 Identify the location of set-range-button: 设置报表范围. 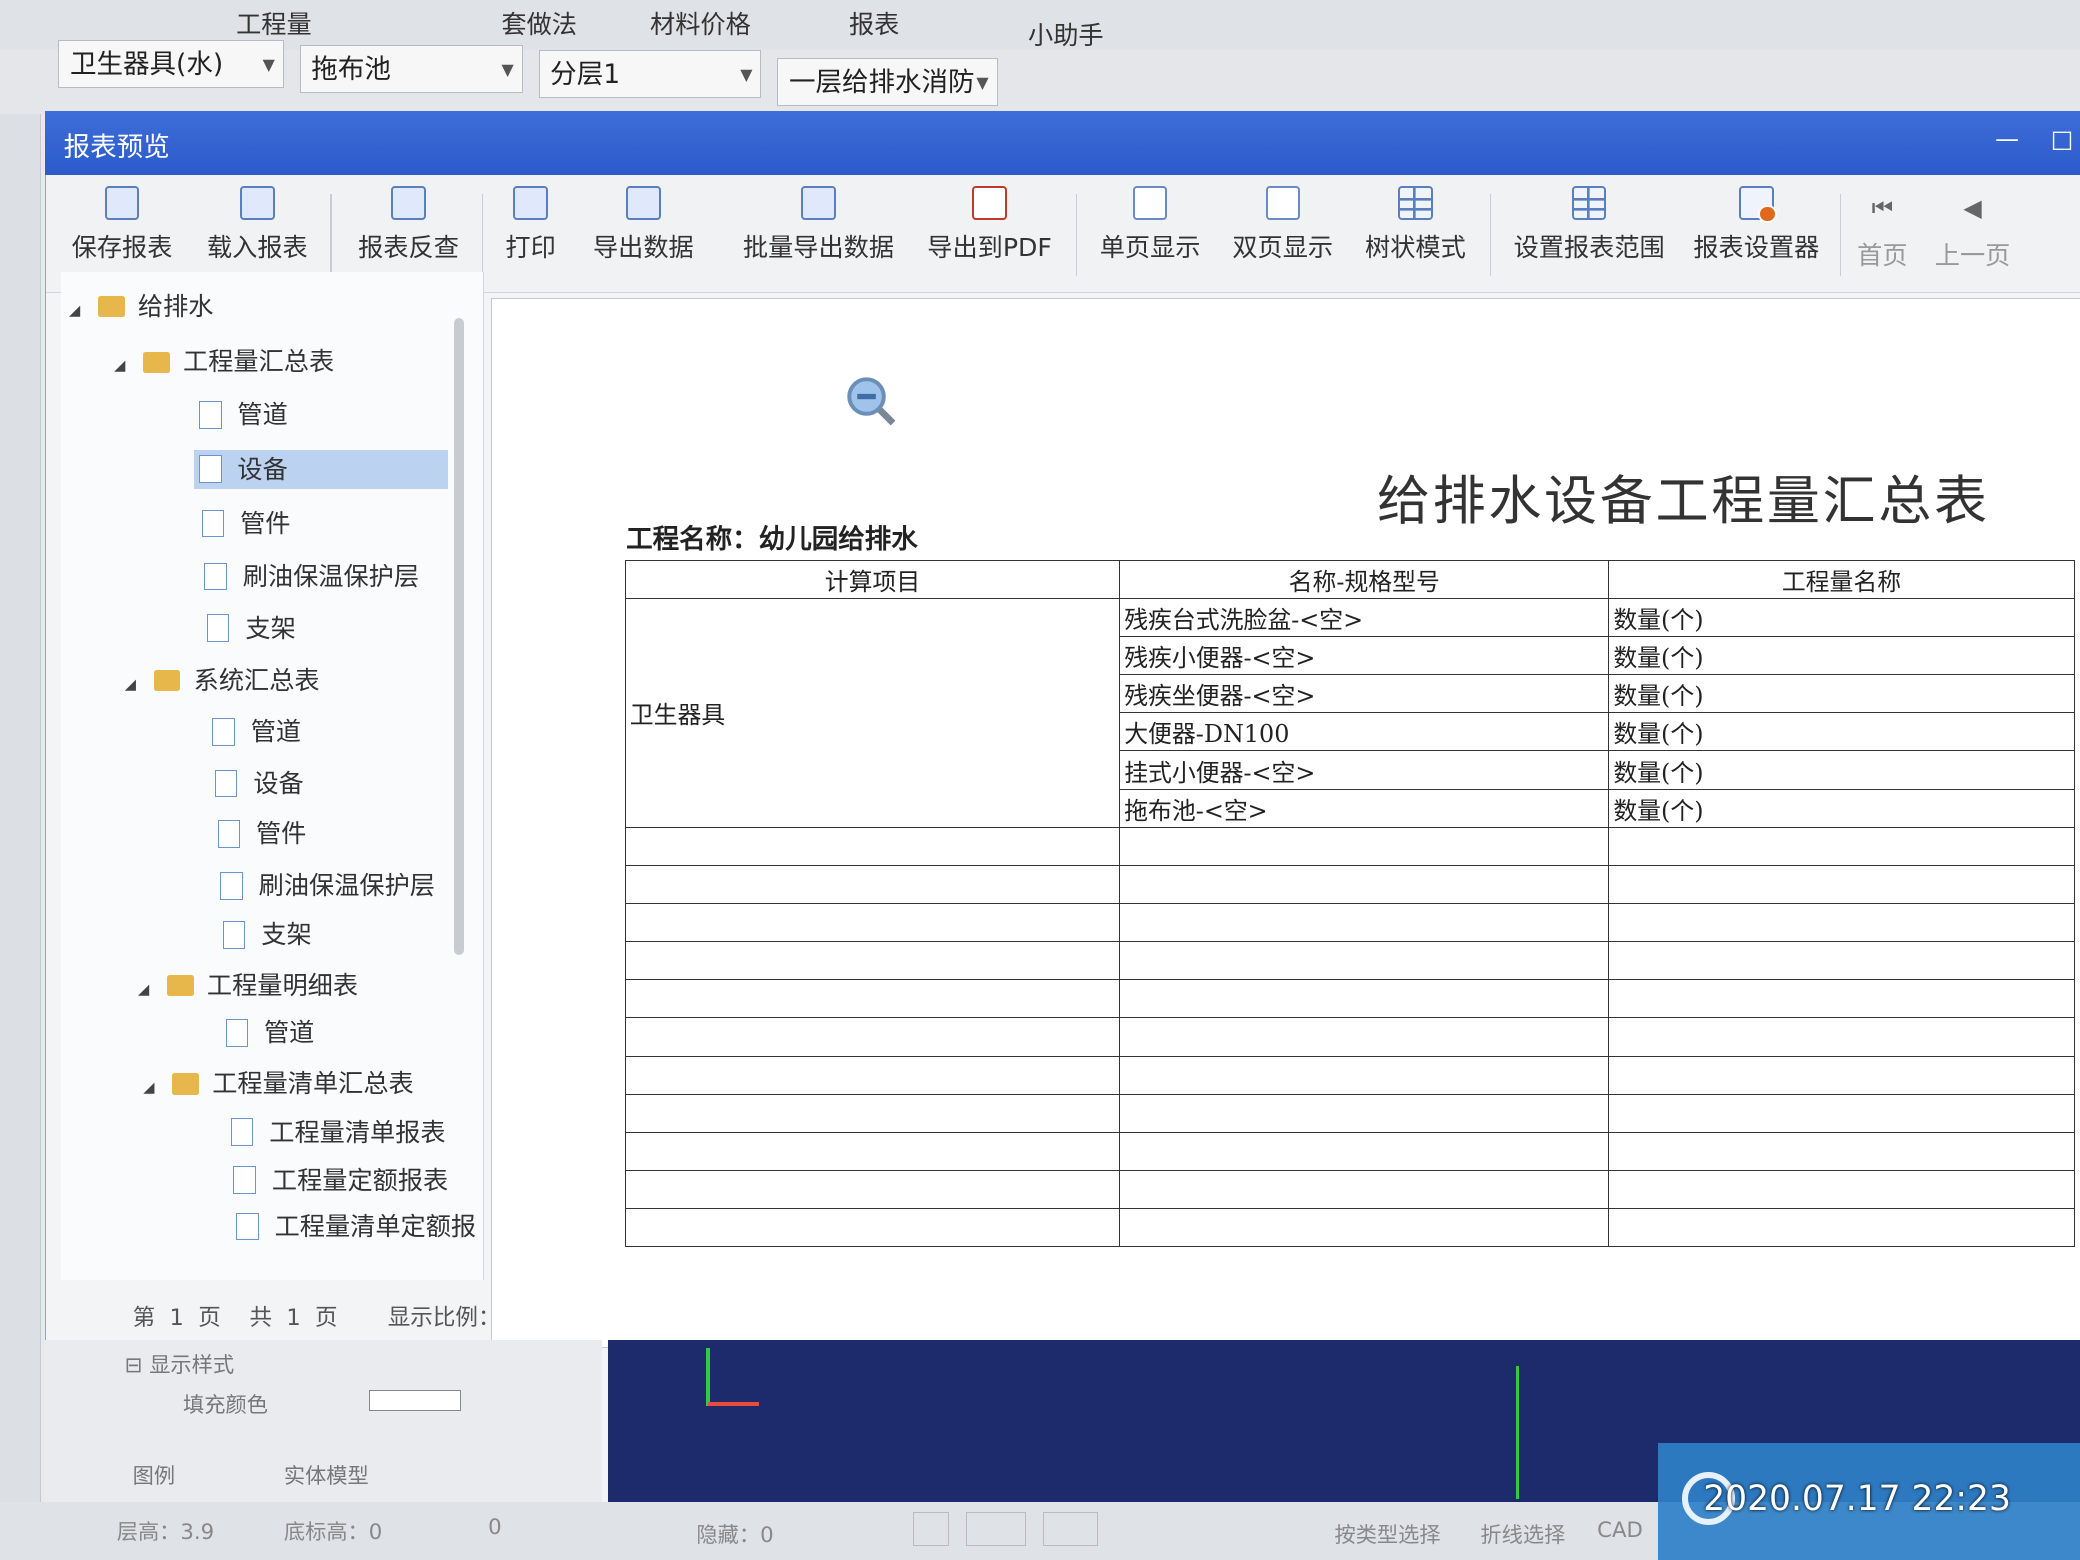
(1589, 233).